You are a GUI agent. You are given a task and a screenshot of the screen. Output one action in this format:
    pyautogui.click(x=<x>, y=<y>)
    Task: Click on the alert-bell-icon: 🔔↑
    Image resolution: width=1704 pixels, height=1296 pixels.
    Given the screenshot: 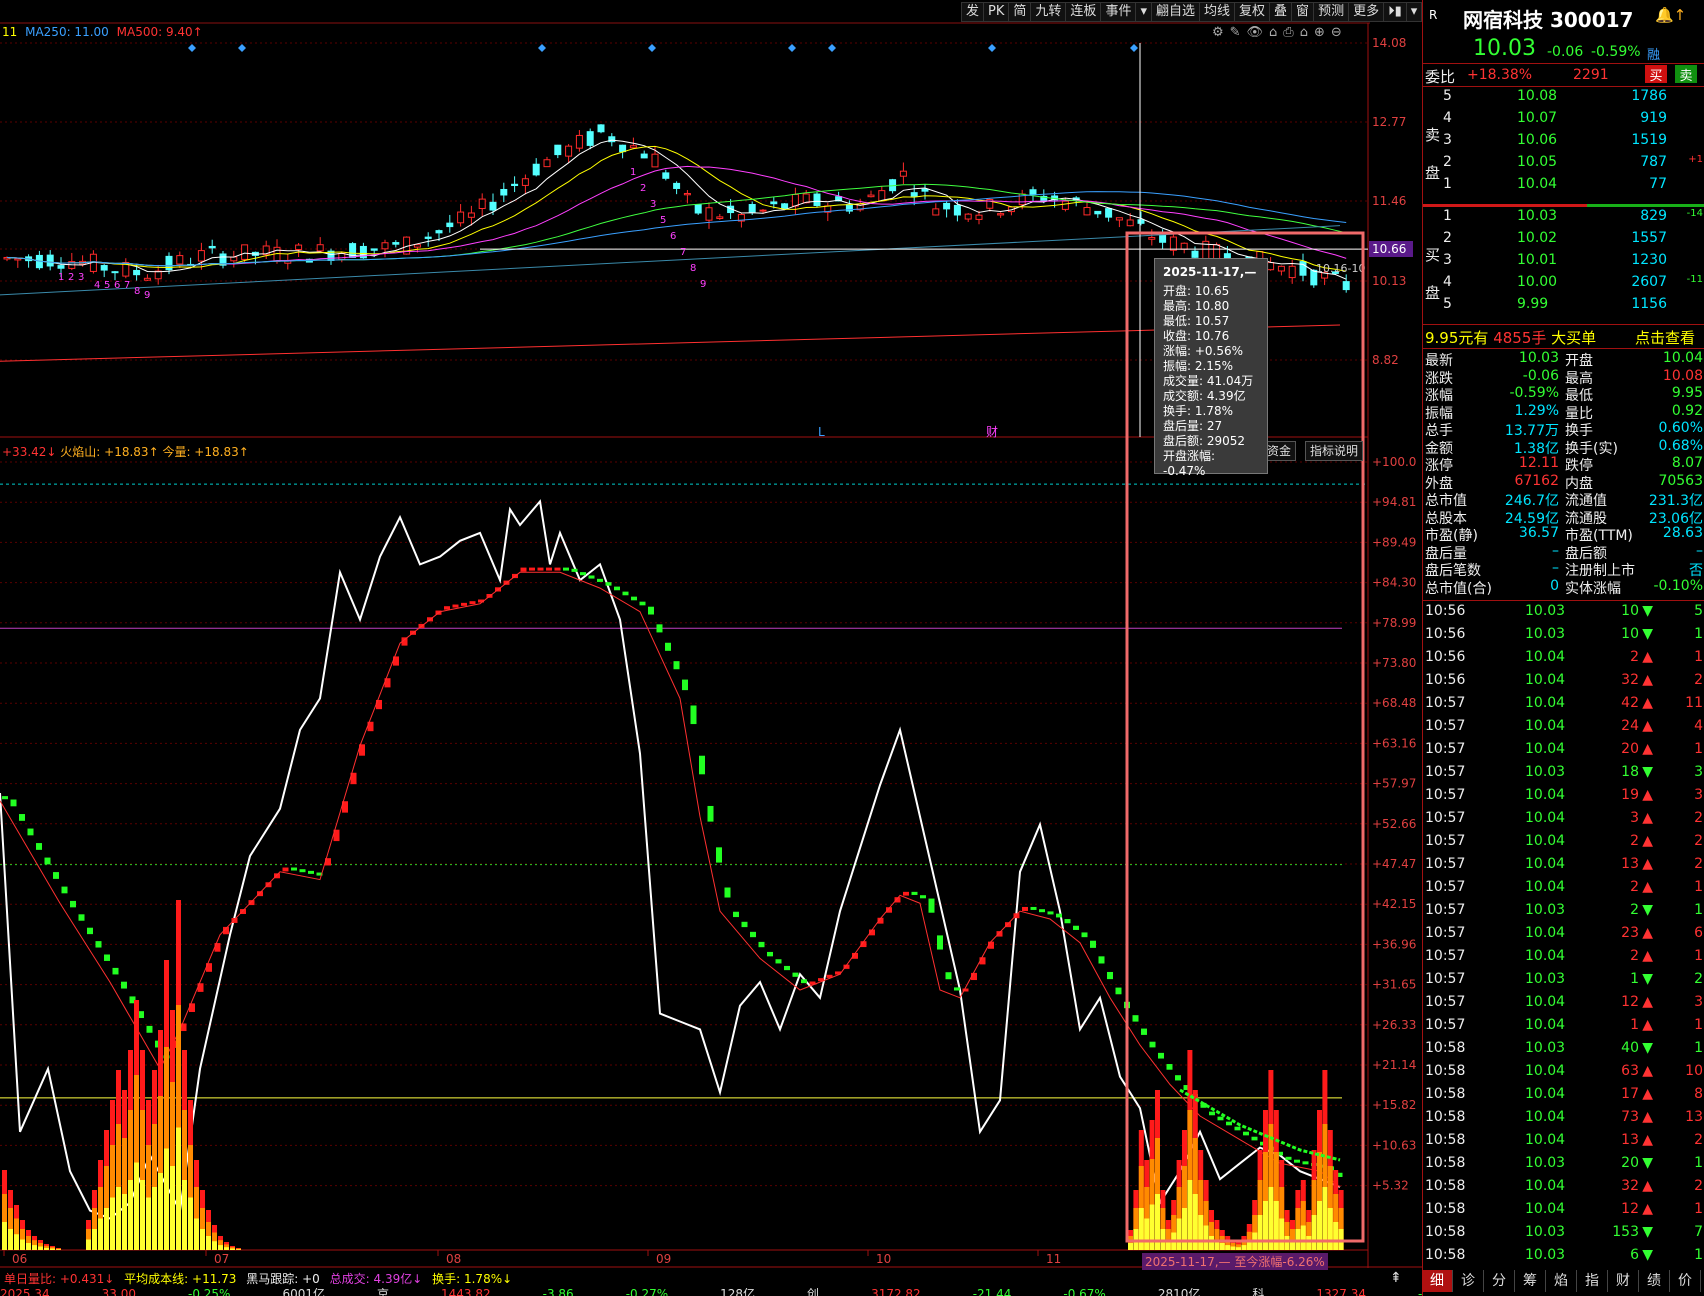 What is the action you would take?
    pyautogui.click(x=1670, y=15)
    